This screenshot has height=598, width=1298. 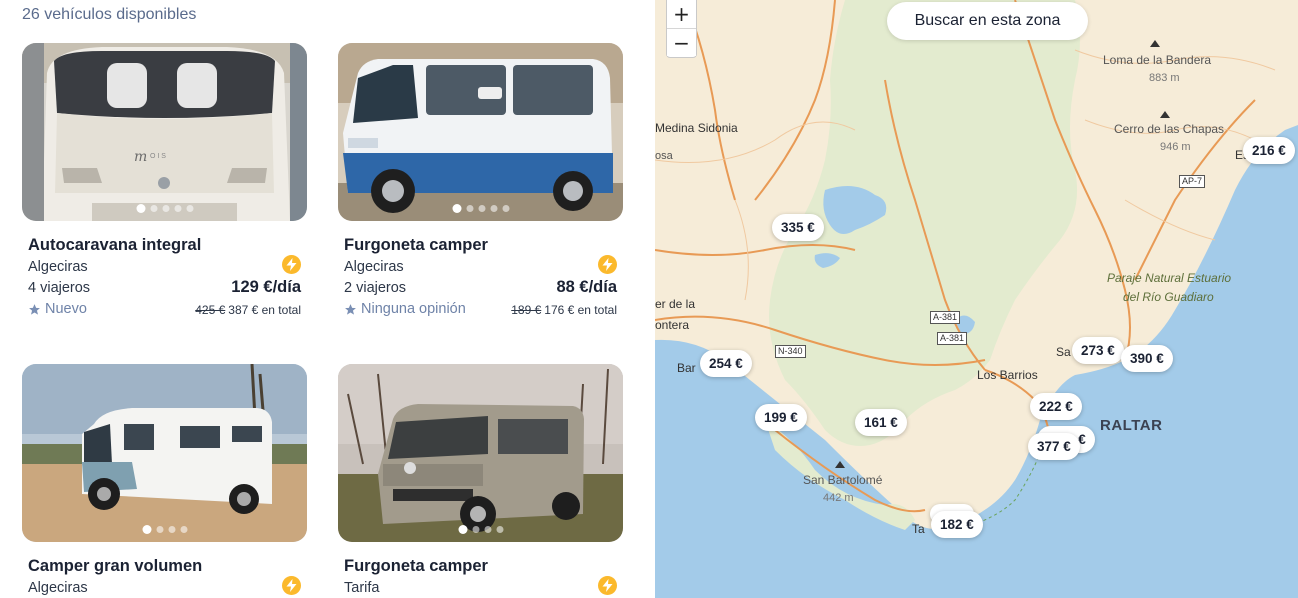 What do you see at coordinates (362, 588) in the screenshot?
I see `listing-location: Tarifa` at bounding box center [362, 588].